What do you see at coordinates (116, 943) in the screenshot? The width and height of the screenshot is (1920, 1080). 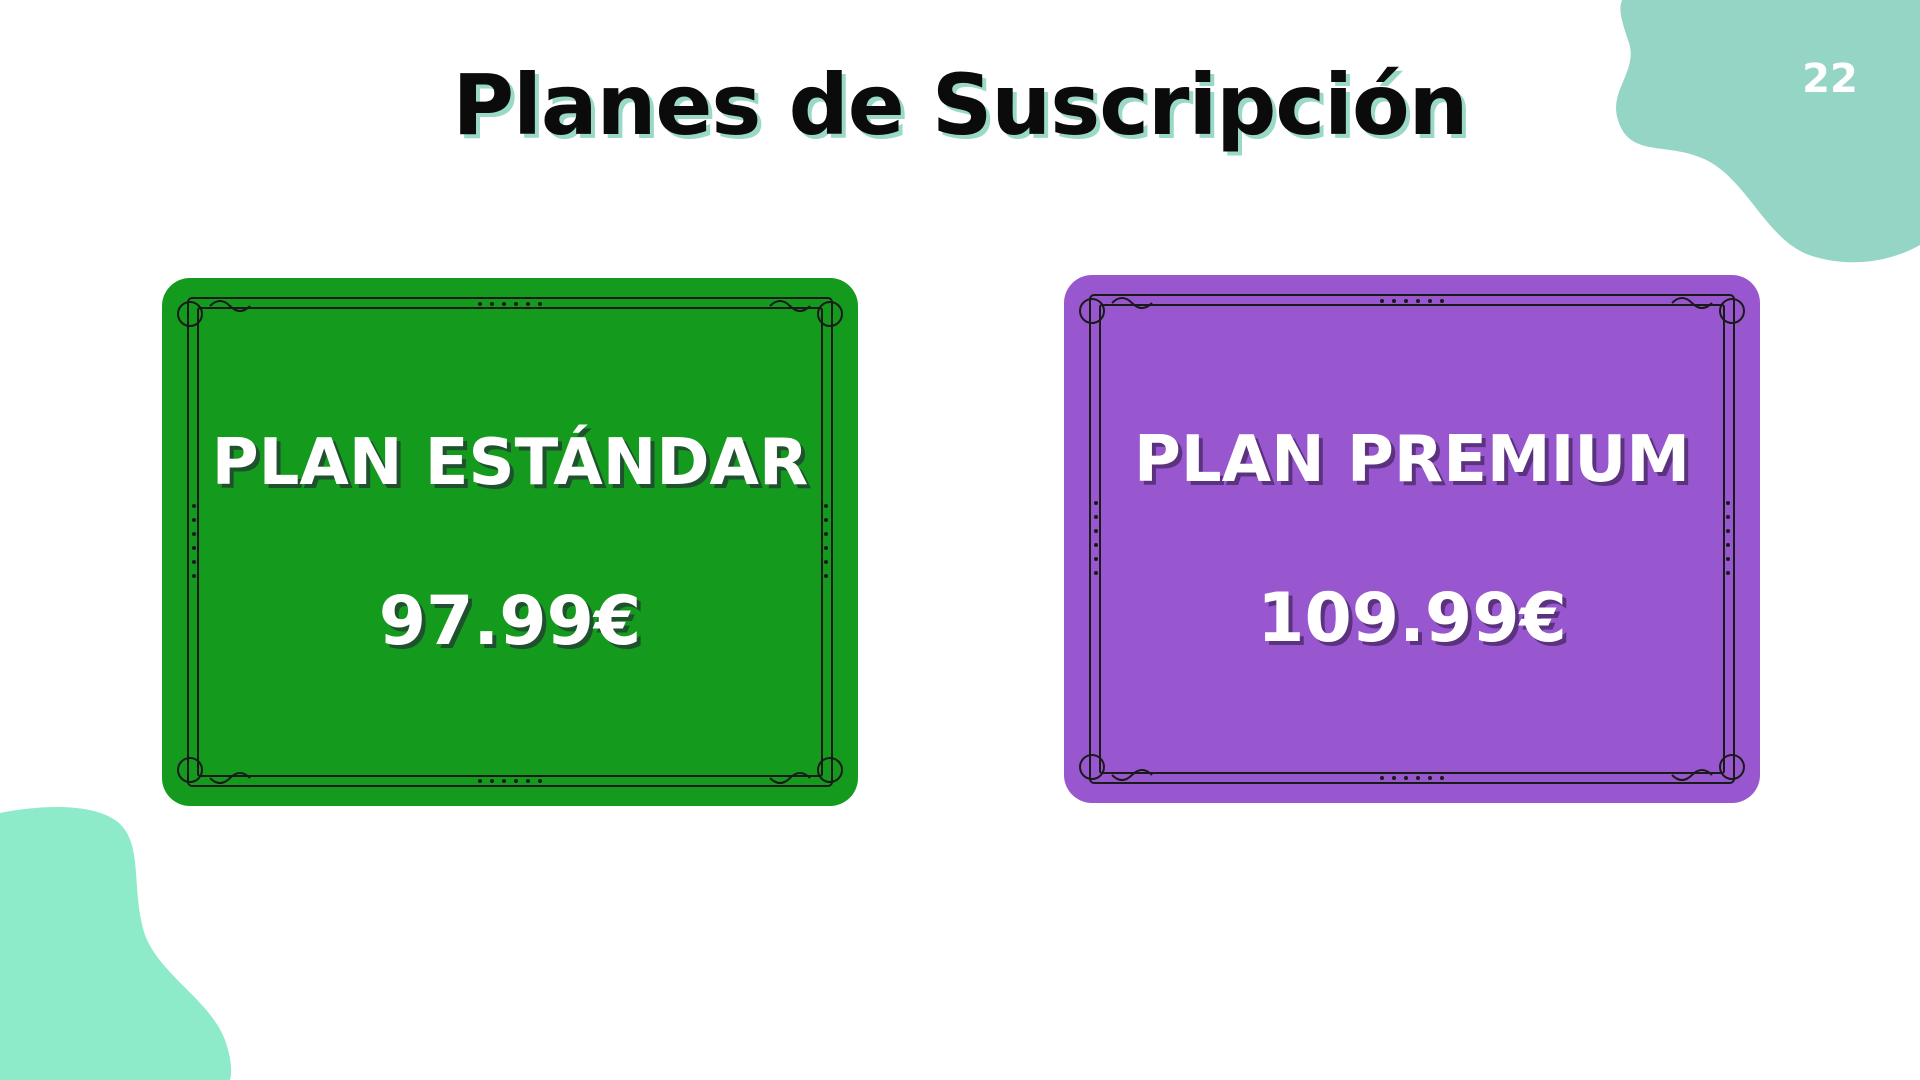 I see `decorative-blob-bottom-left` at bounding box center [116, 943].